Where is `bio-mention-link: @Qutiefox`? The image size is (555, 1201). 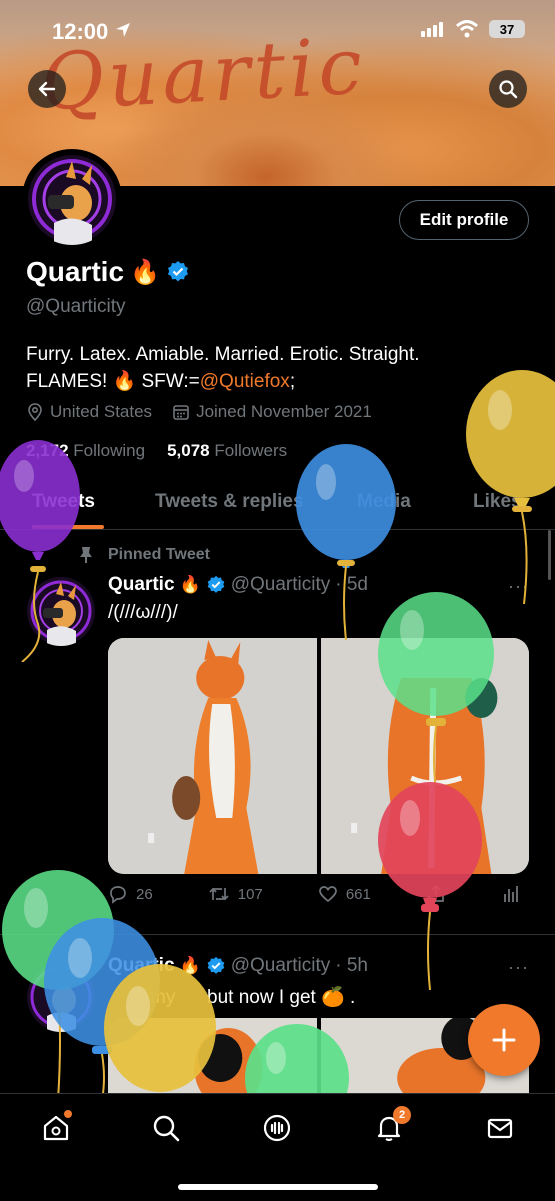
bio-mention-link: @Qutiefox is located at coordinates (245, 381).